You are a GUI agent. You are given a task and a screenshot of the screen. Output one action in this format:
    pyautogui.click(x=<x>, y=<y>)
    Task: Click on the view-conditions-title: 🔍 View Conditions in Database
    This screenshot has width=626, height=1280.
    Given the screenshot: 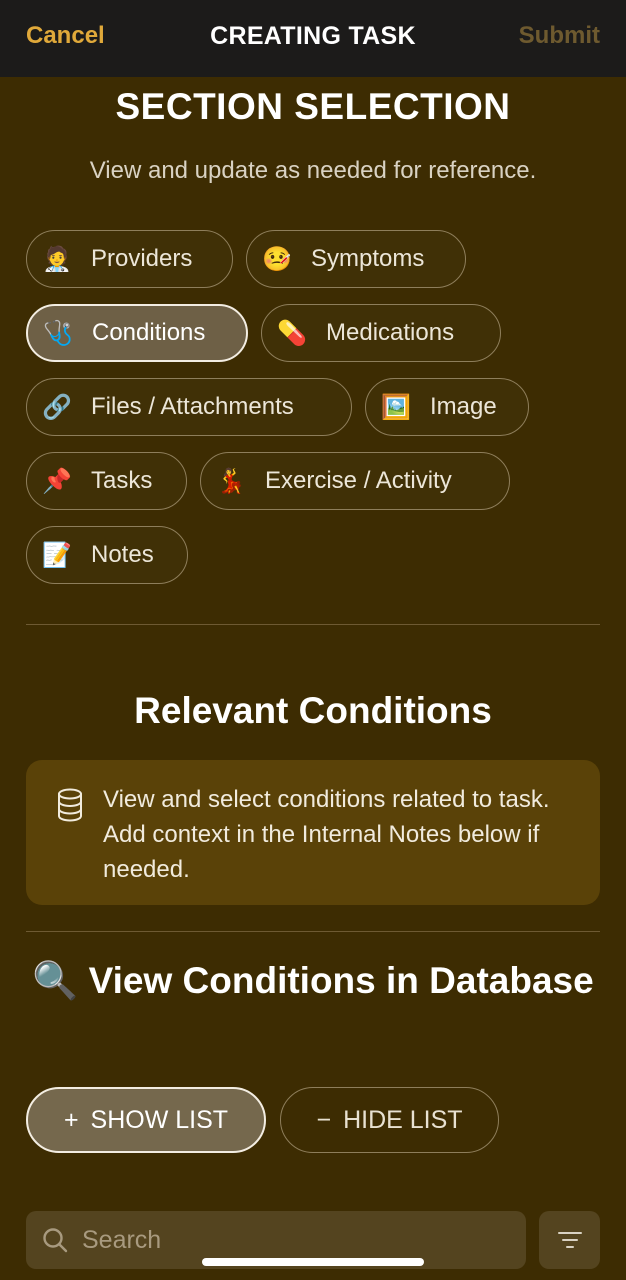 What is the action you would take?
    pyautogui.click(x=313, y=980)
    